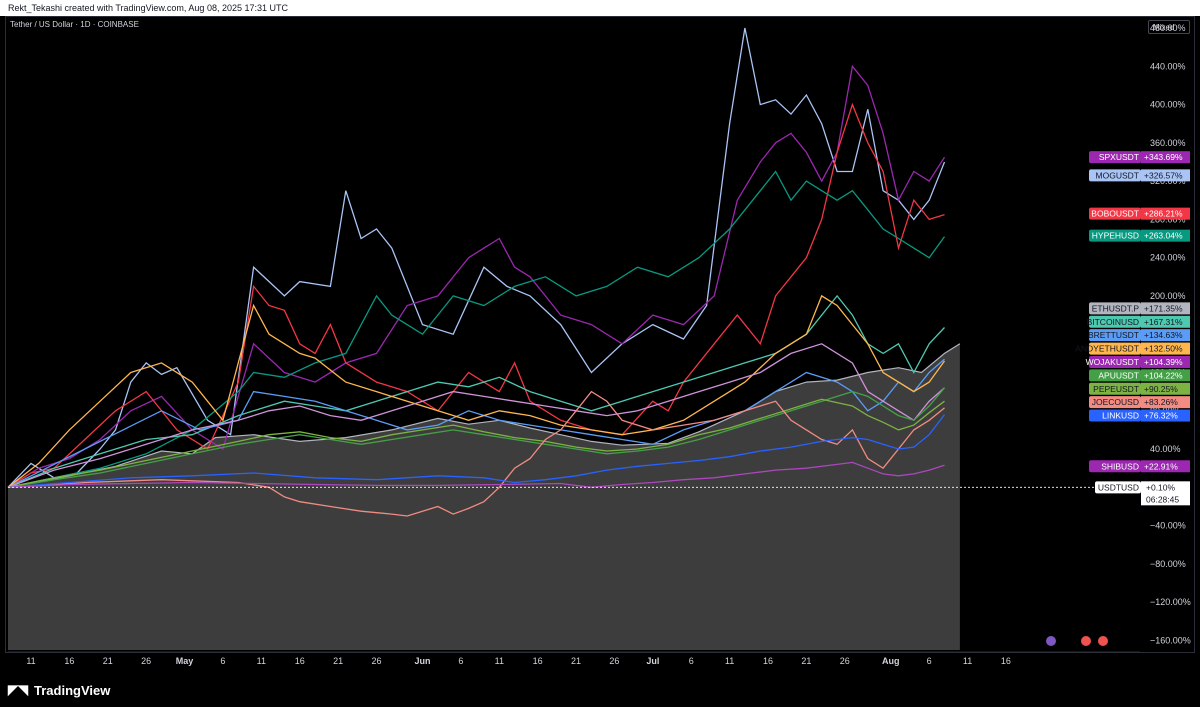 The height and width of the screenshot is (707, 1200). Describe the element at coordinates (652, 661) in the screenshot. I see `x-tick-label: Jul` at that location.